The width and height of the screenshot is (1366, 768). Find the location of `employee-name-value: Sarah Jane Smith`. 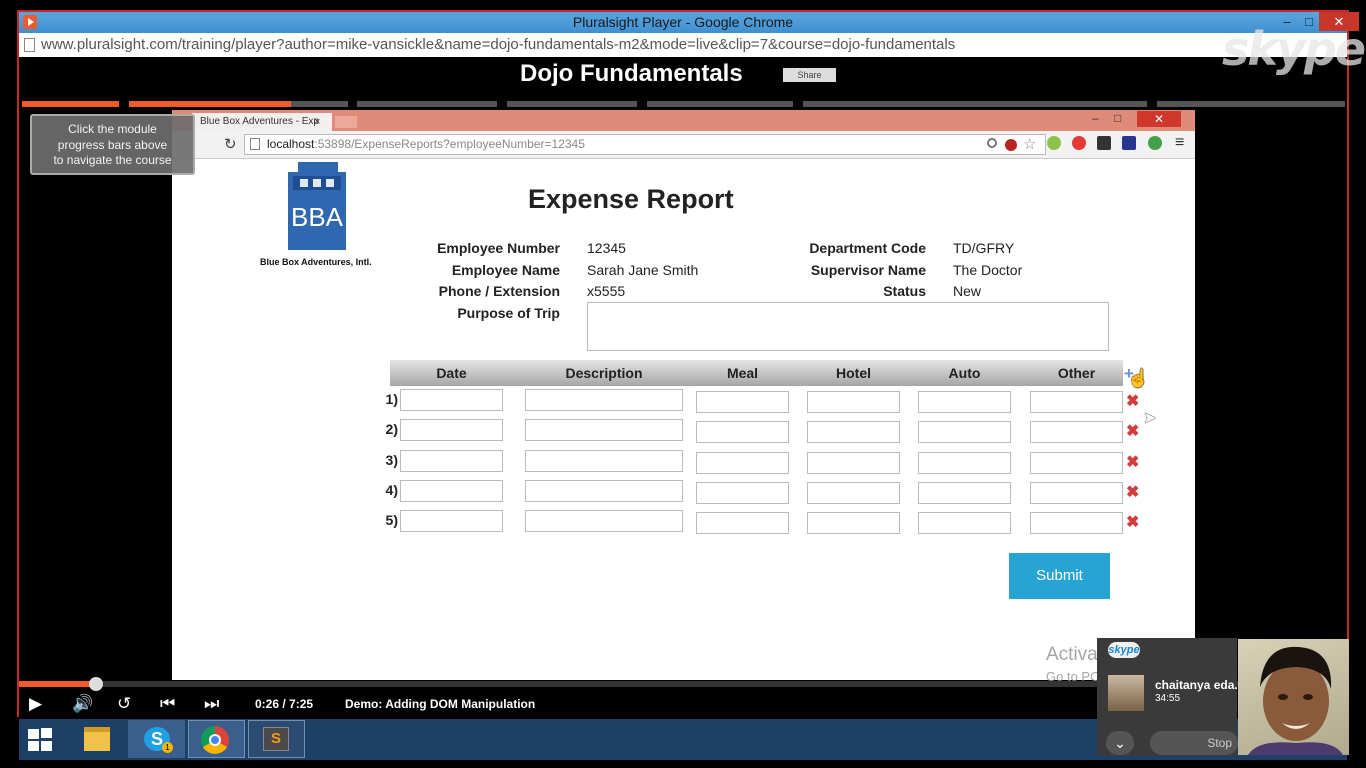

employee-name-value: Sarah Jane Smith is located at coordinates (643, 270).